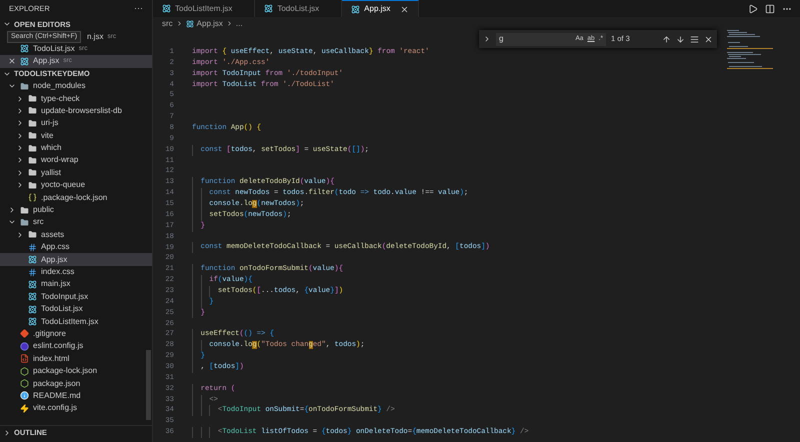 The image size is (800, 442). What do you see at coordinates (76, 396) in the screenshot?
I see `tree-item: README.md` at bounding box center [76, 396].